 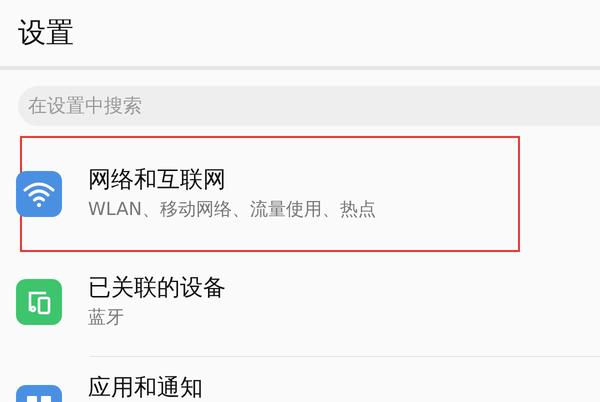 I want to click on item-subtitle: WLAN、移动网络、流量使用、热点, so click(x=232, y=210).